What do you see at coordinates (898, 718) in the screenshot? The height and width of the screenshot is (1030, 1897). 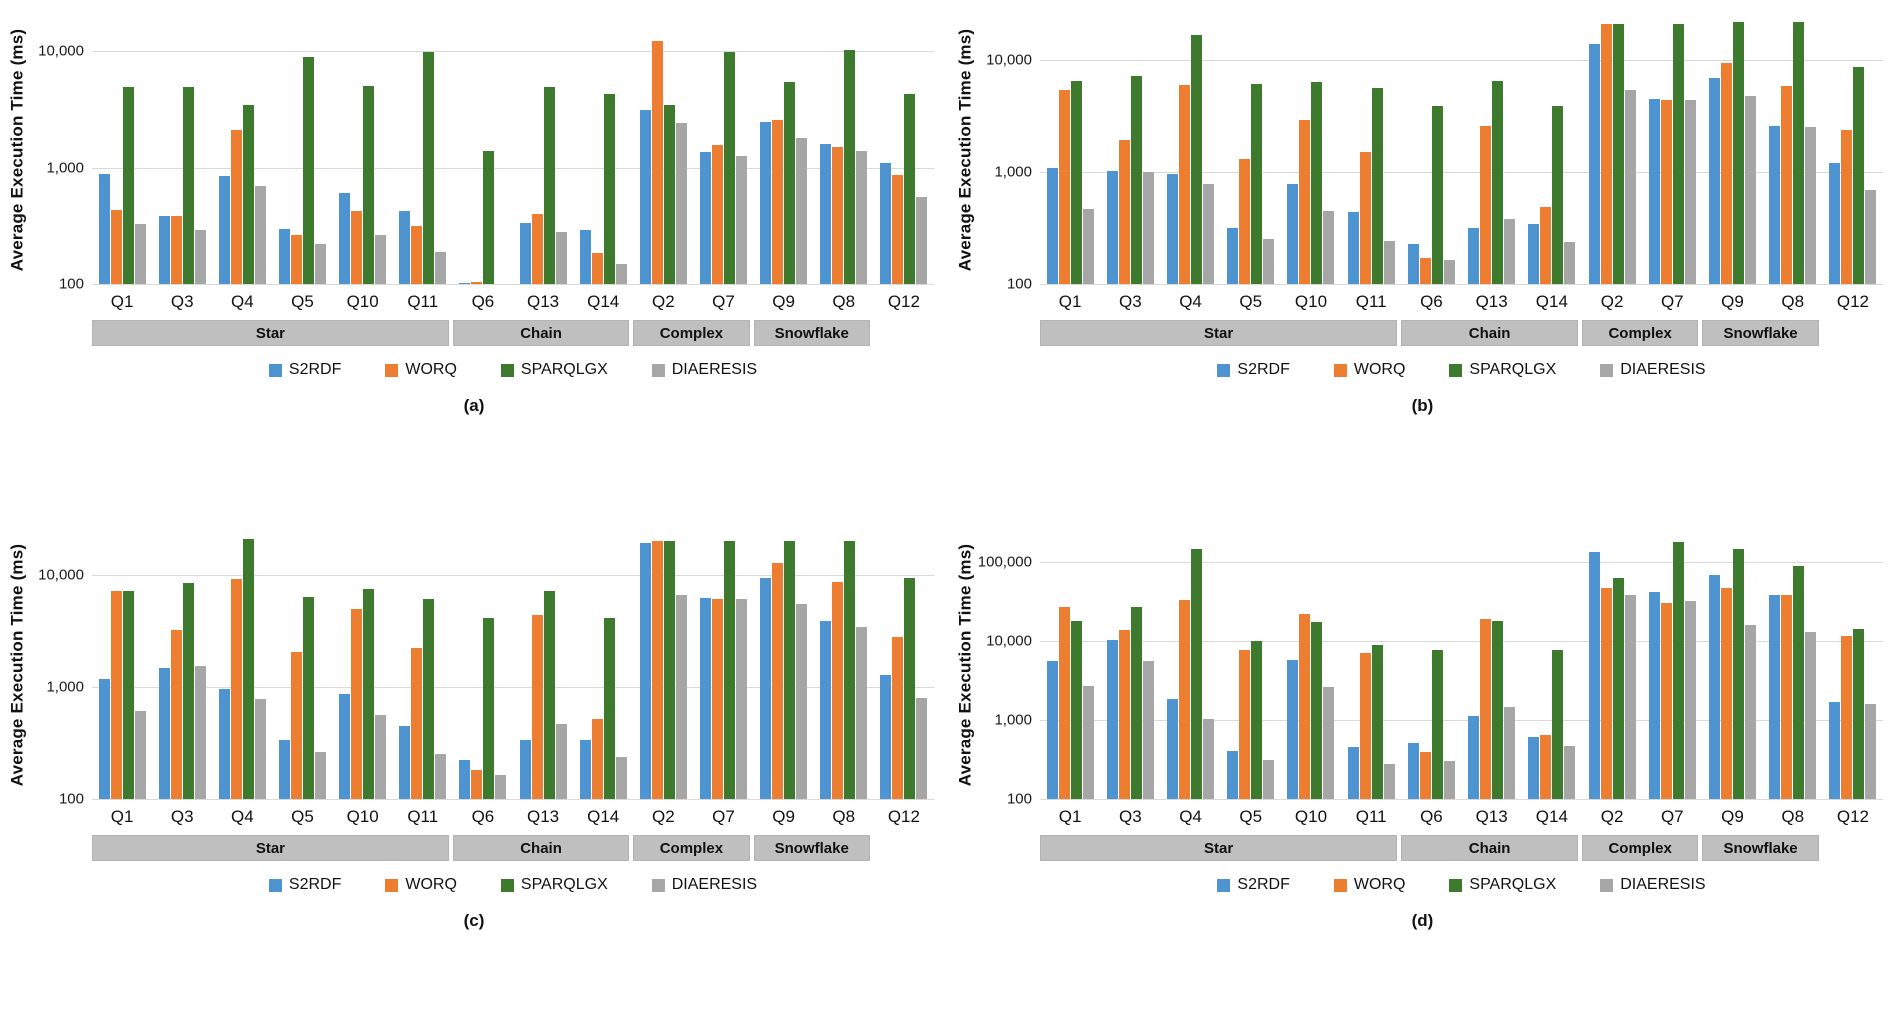 I see `bar-worq-q12` at bounding box center [898, 718].